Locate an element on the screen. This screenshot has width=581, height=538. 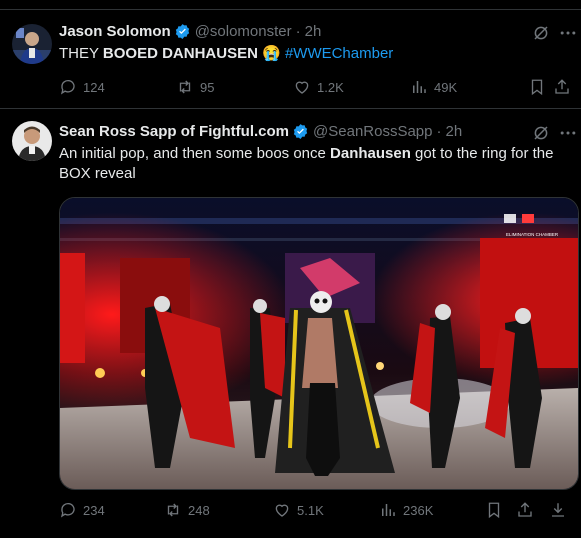
tweet-text-bold: Danhausen is located at coordinates (370, 153).